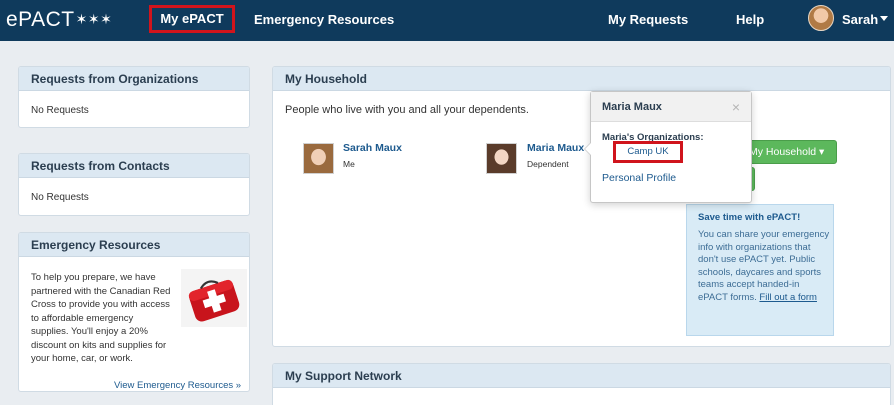 The height and width of the screenshot is (405, 894). What do you see at coordinates (788, 297) in the screenshot?
I see `fill-out-form-link: Fill out a form` at bounding box center [788, 297].